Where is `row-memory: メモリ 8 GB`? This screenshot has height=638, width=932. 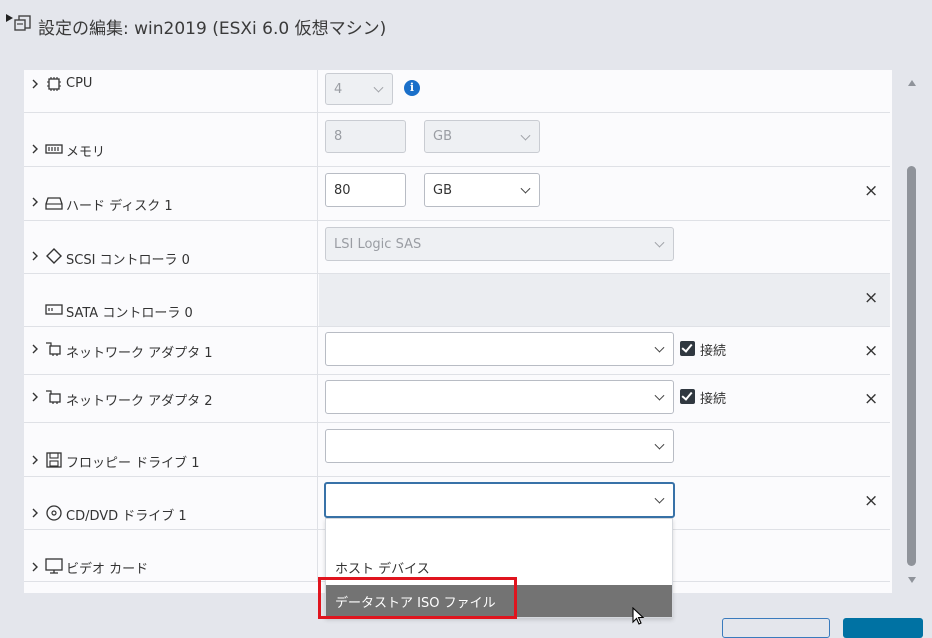
row-memory: メモリ 8 GB is located at coordinates (457, 140).